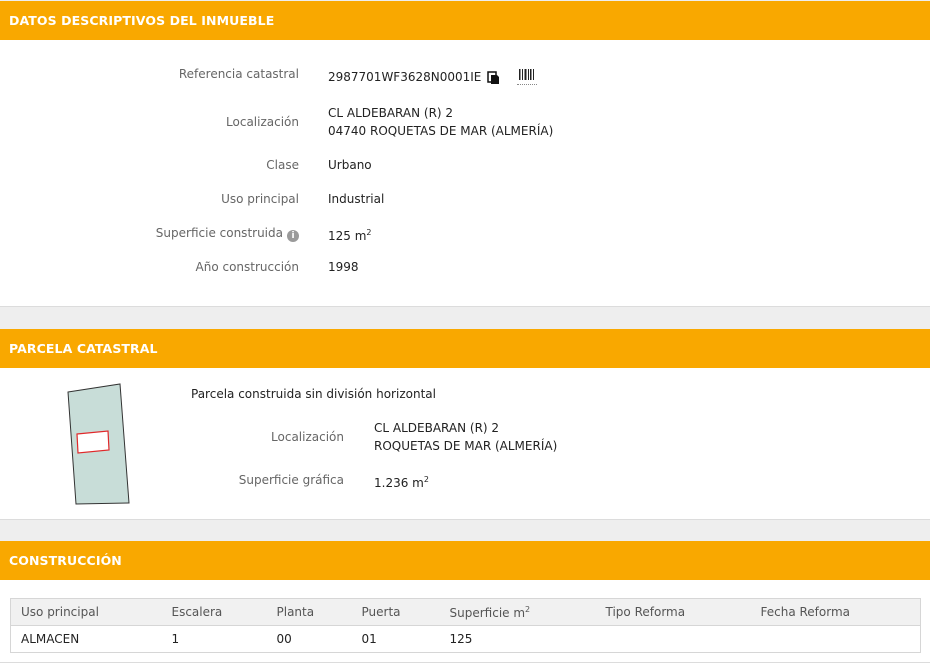  Describe the element at coordinates (291, 480) in the screenshot. I see `superficie-grafica-label: Superficie gráfica` at that location.